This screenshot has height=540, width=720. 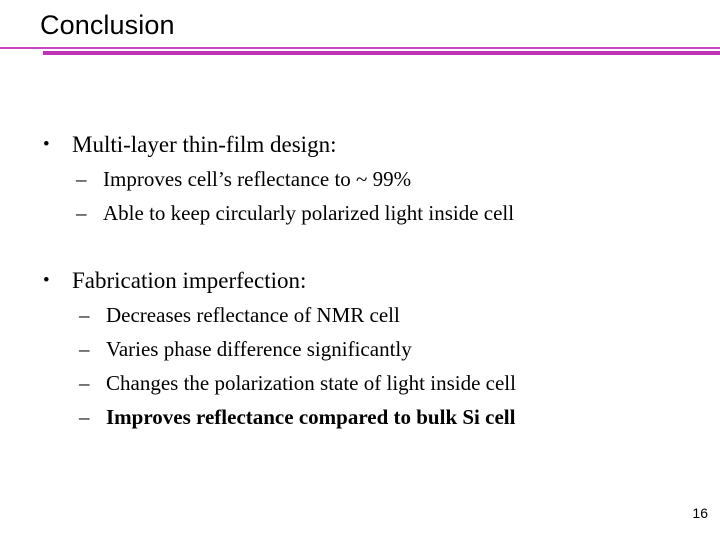 What do you see at coordinates (257, 179) in the screenshot?
I see `sub-bullet-label: Improves cell’s reflectance to ~ 99%` at bounding box center [257, 179].